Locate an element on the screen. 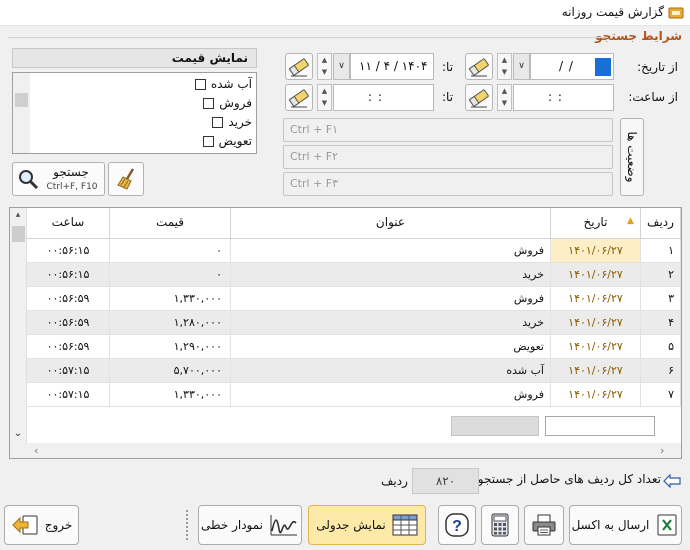 This screenshot has height=550, width=690. to-time-field: : : is located at coordinates (383, 97).